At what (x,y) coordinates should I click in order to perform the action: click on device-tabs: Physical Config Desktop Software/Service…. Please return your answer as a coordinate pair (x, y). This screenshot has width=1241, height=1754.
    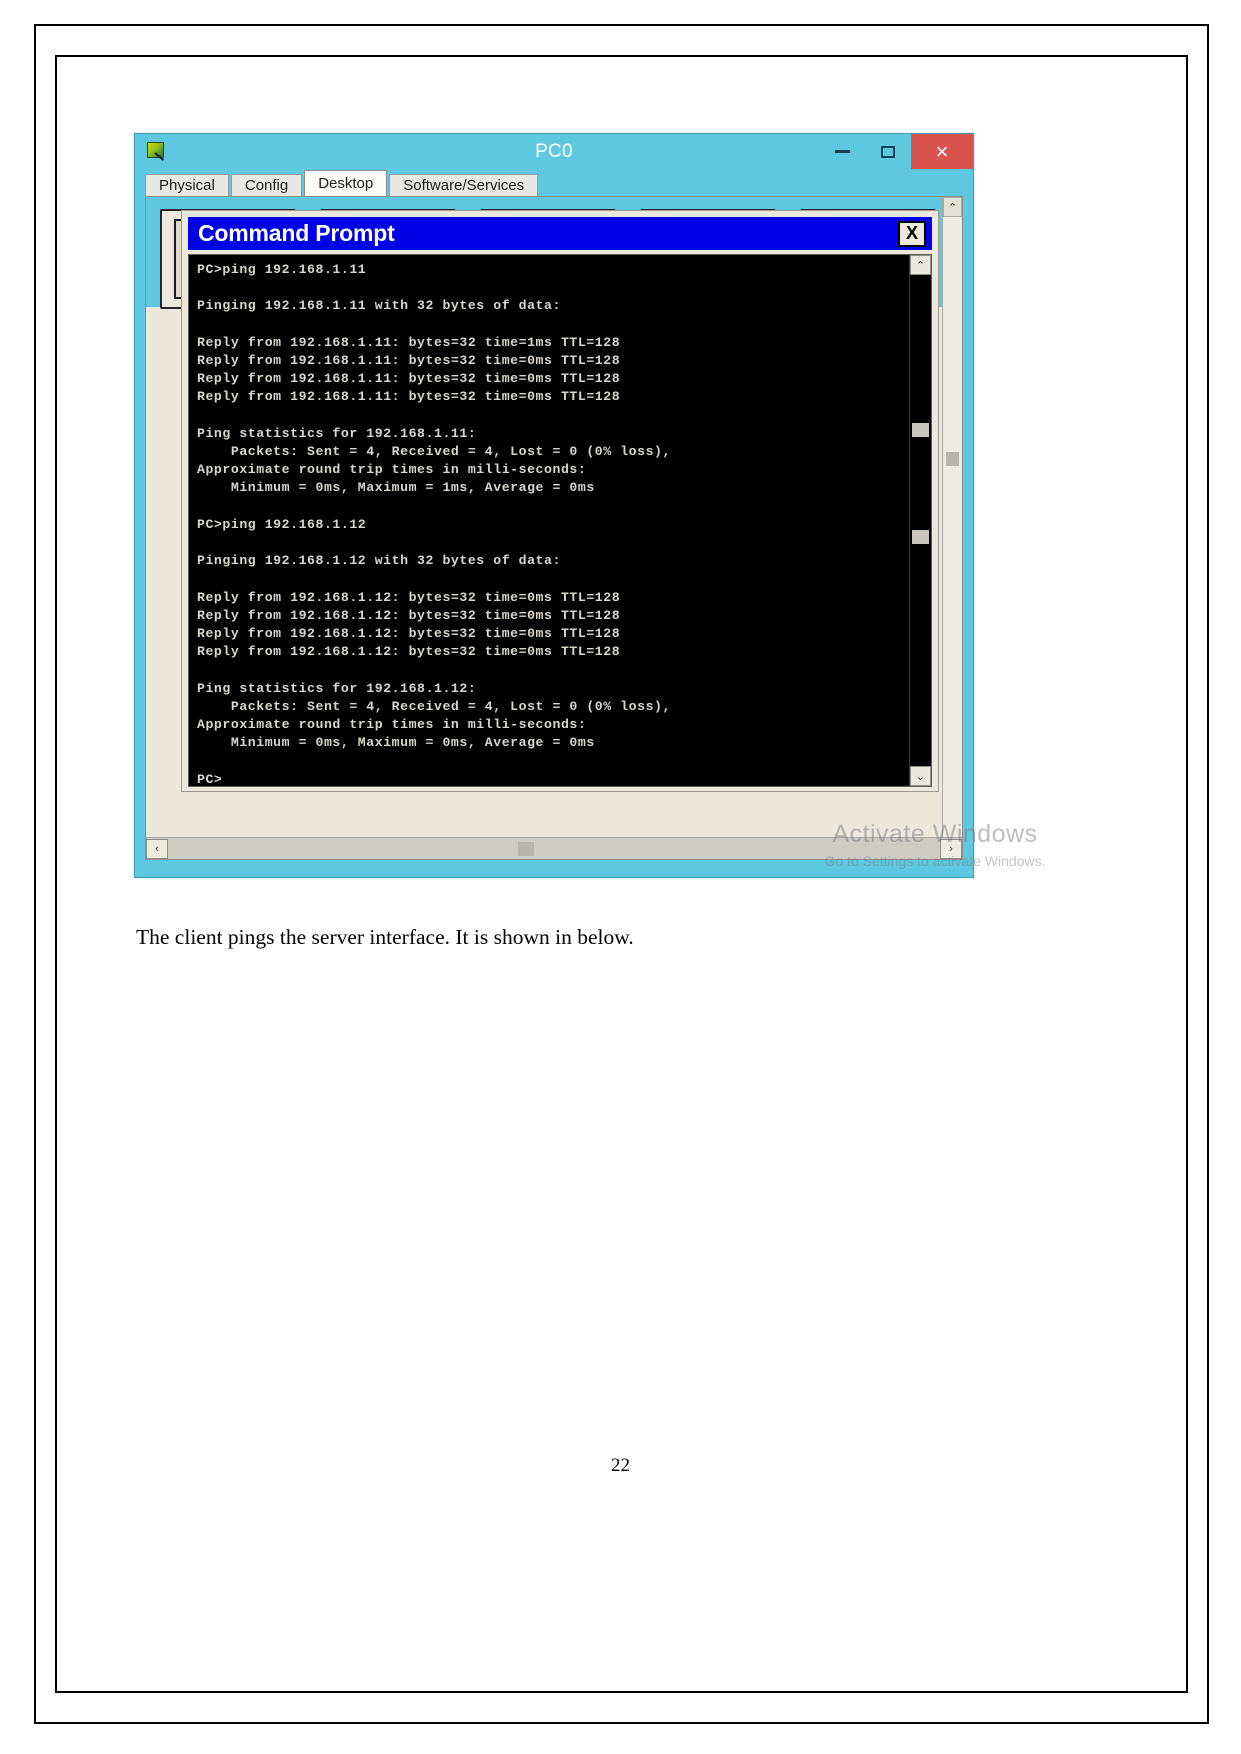
    Looking at the image, I should click on (554, 182).